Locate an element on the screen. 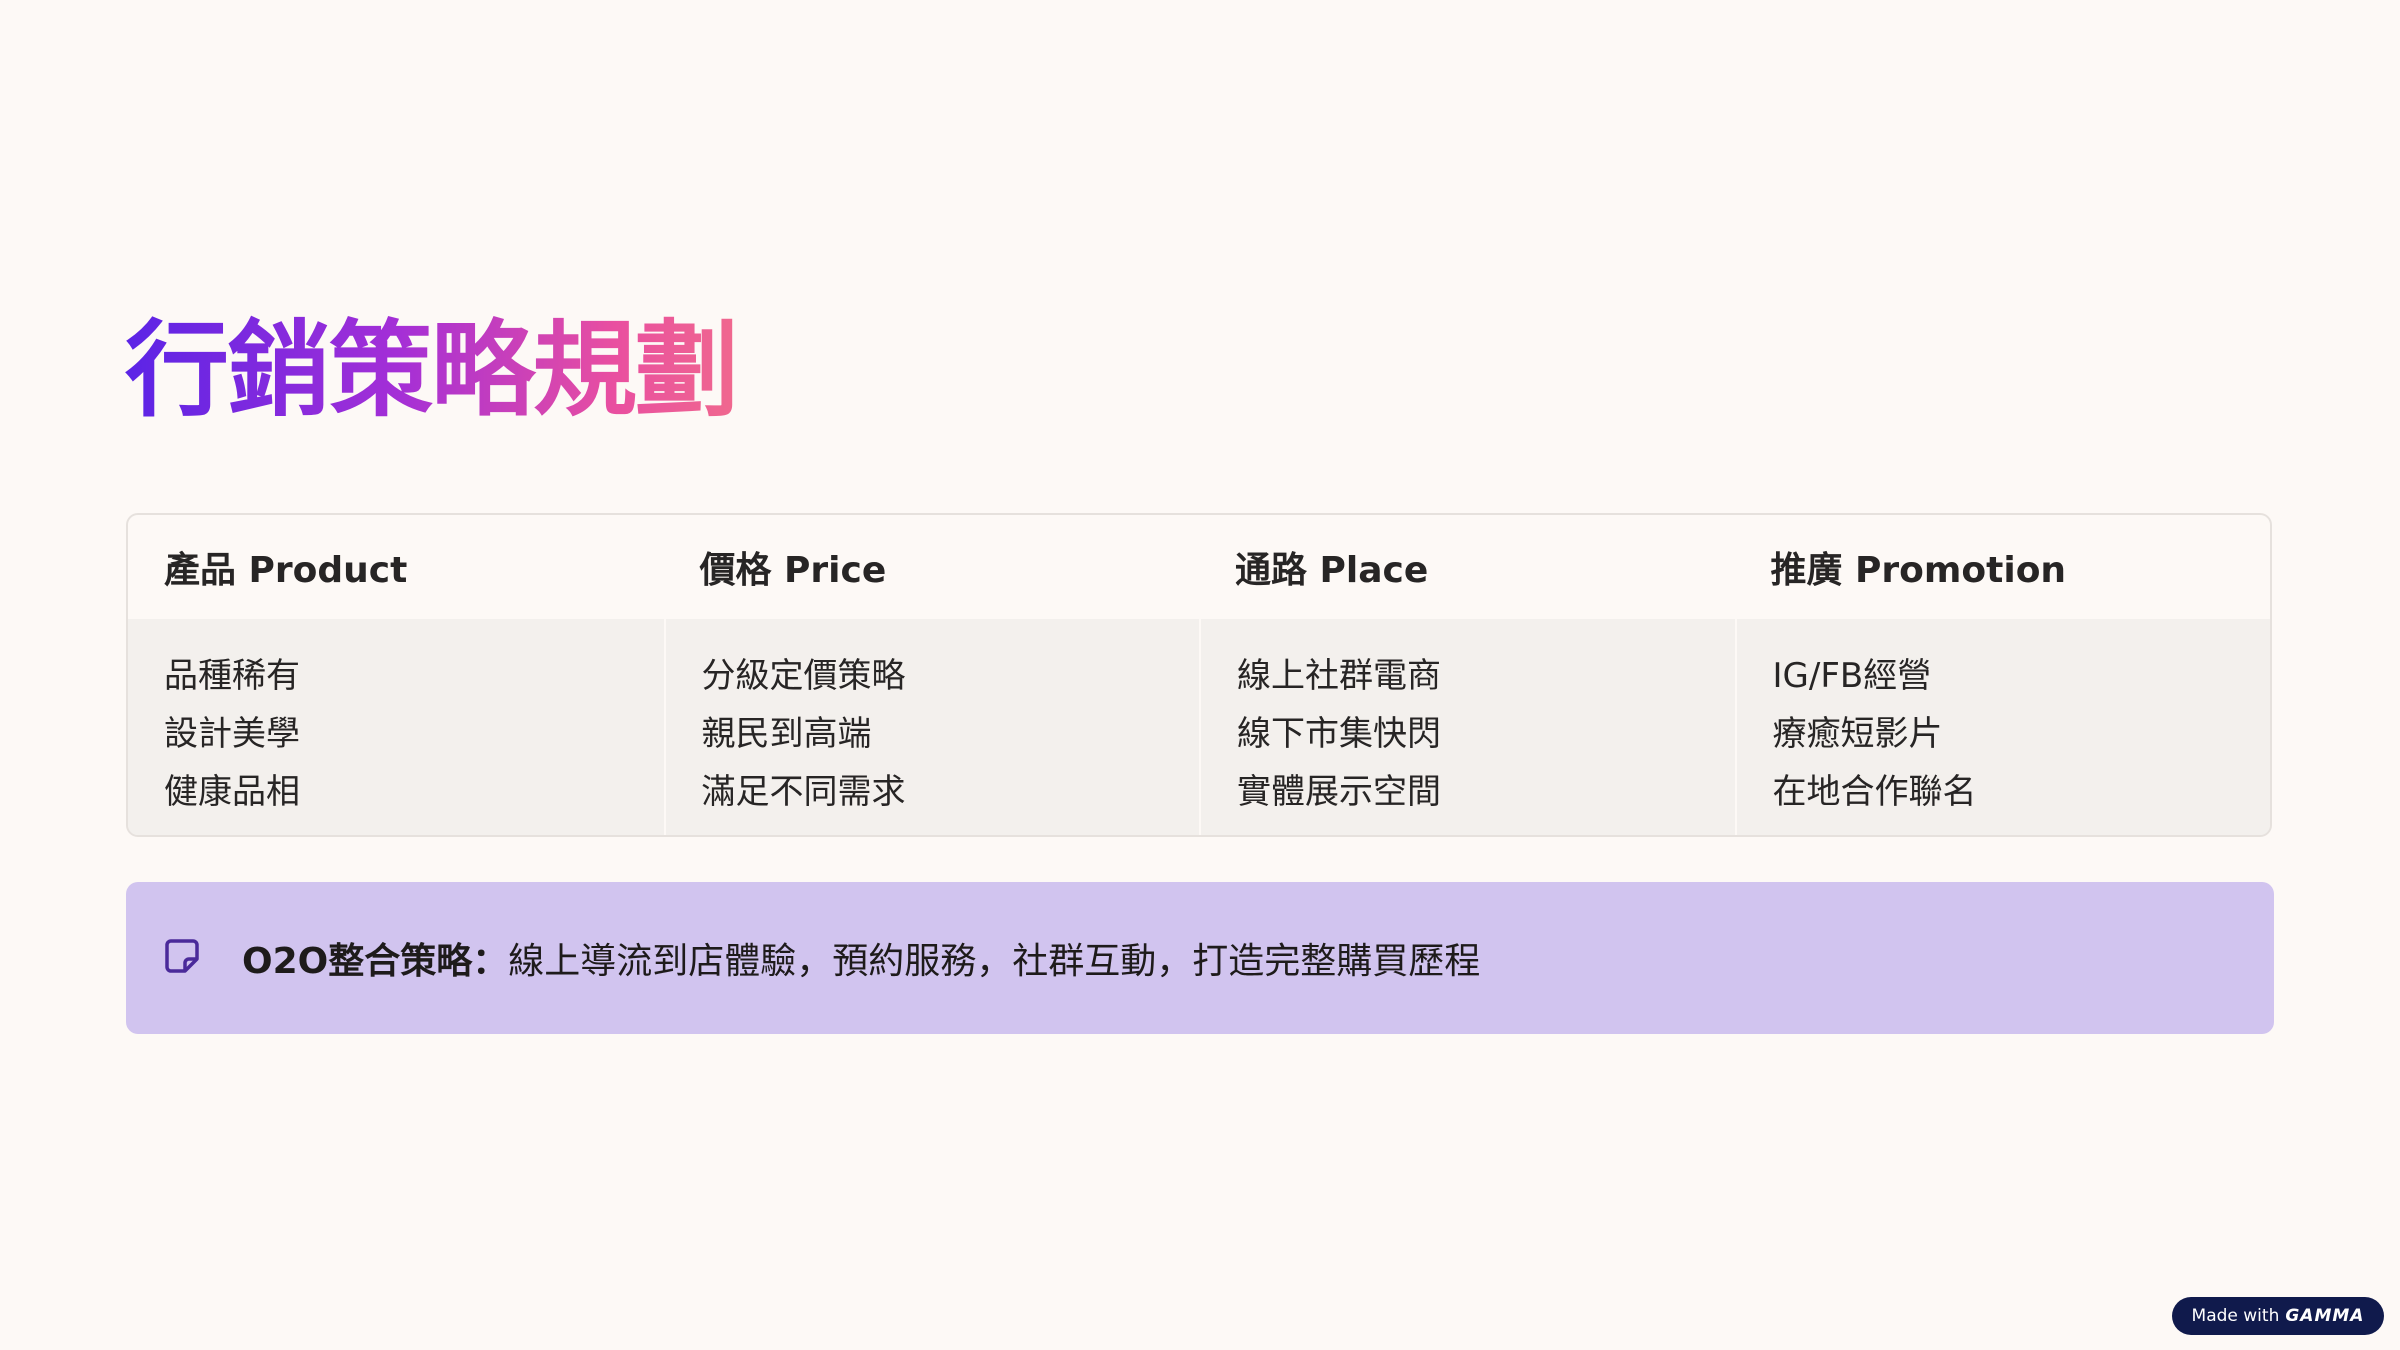 The height and width of the screenshot is (1350, 2400). list-item: 健康品相 is located at coordinates (232, 792).